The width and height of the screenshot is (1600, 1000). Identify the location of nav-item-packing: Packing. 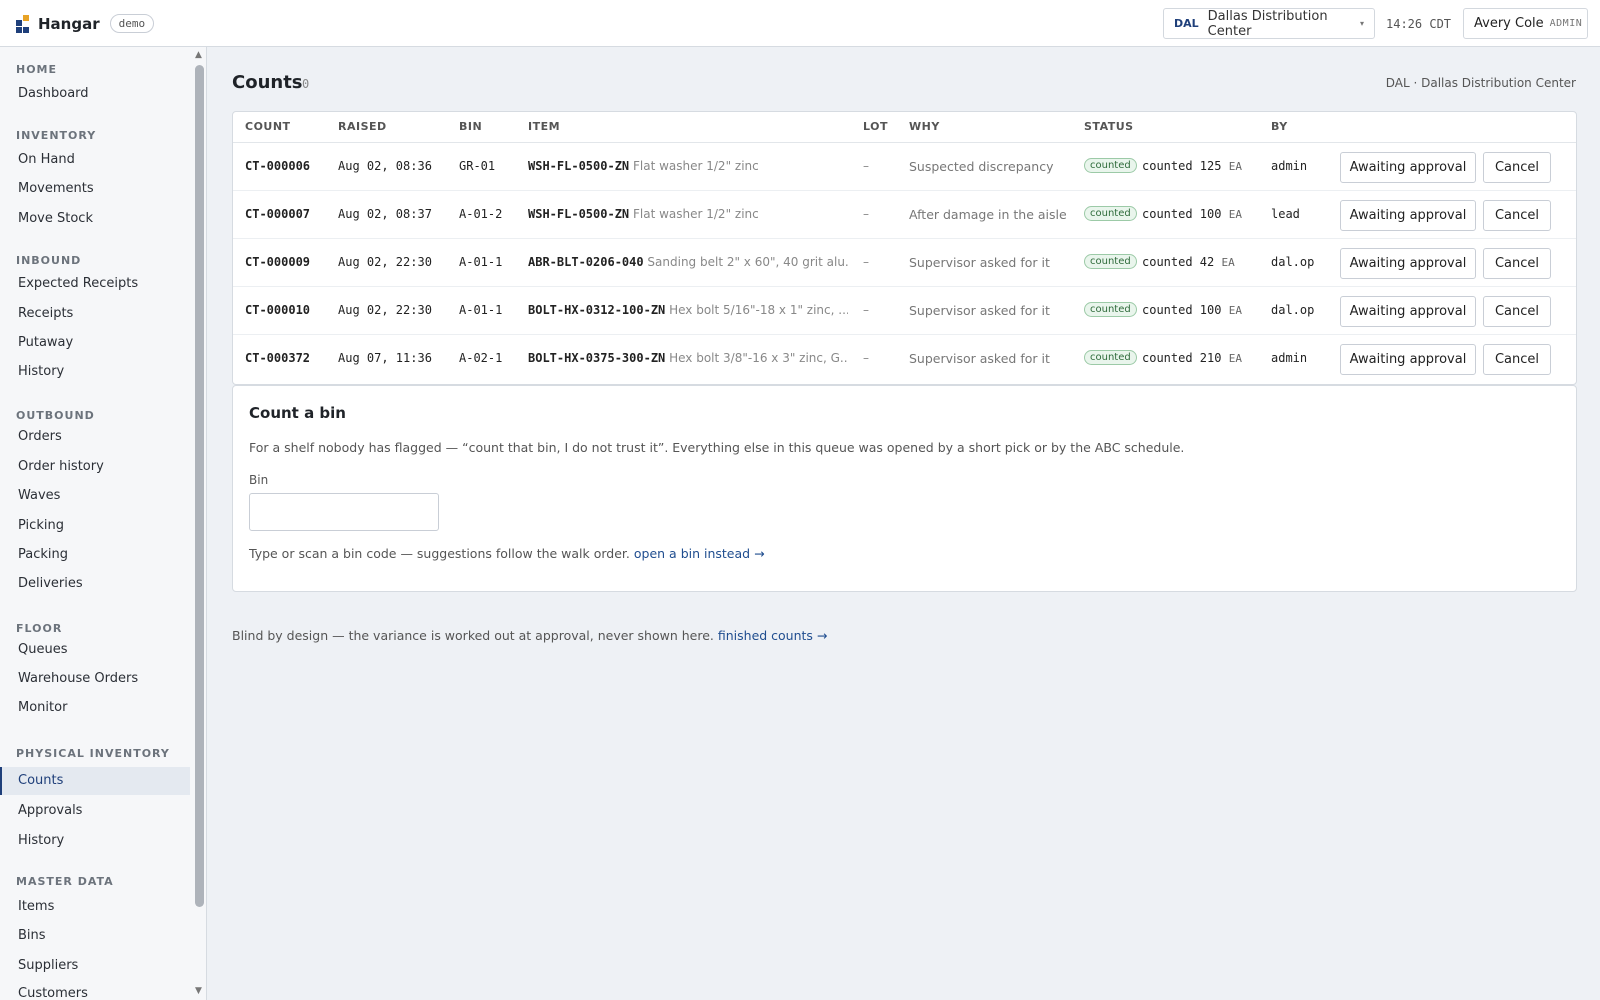
(95, 555).